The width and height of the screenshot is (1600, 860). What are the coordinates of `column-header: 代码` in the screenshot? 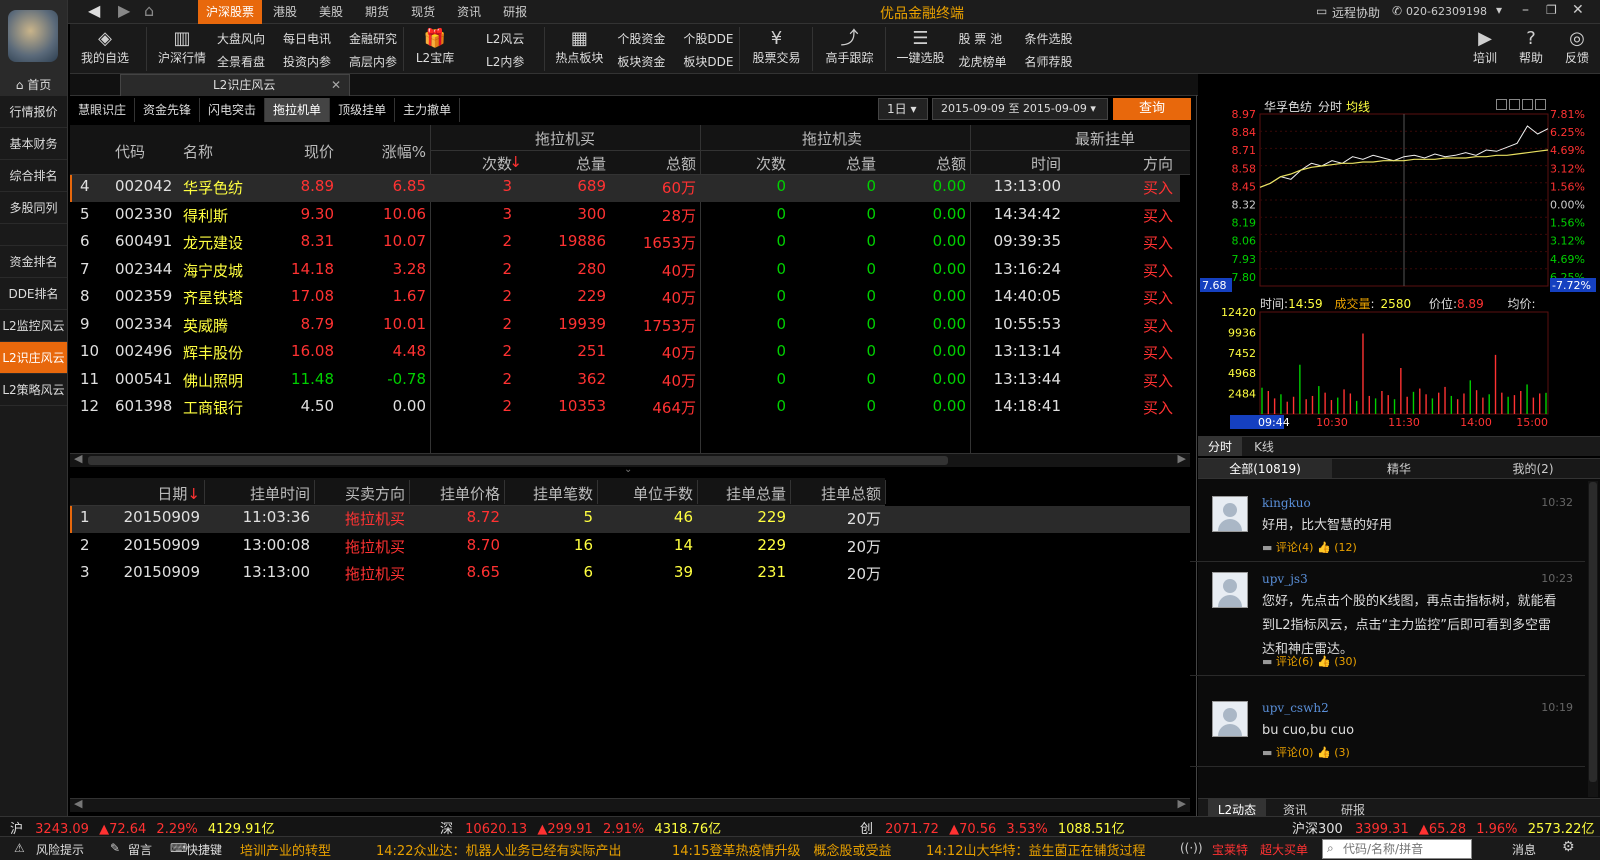 It's located at (135, 151).